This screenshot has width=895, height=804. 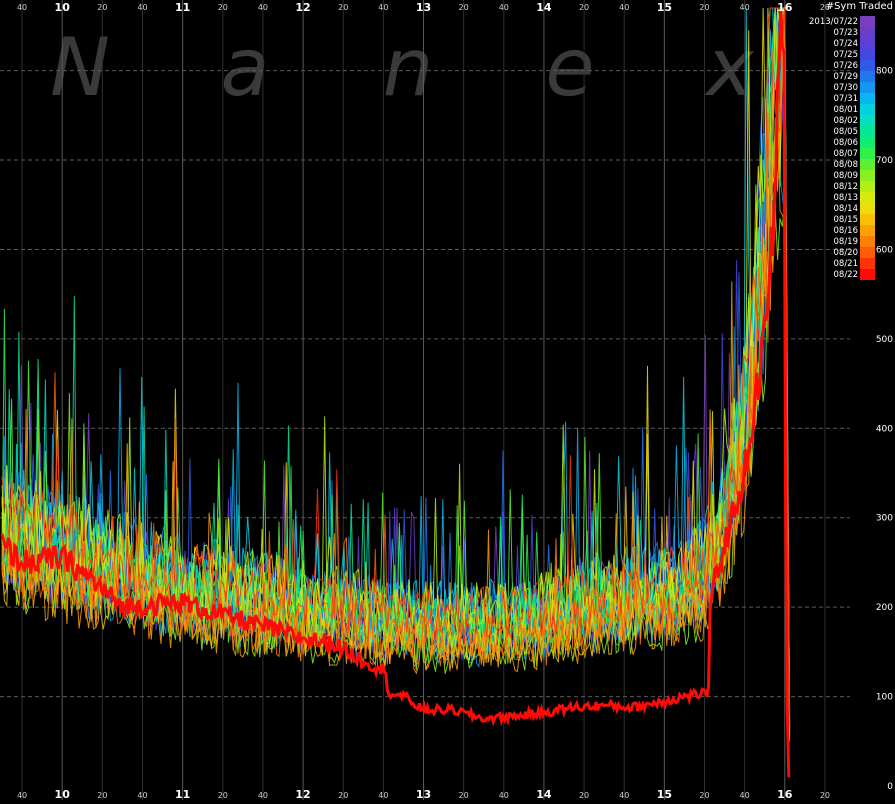 I want to click on x-tick-label-major: 16, so click(x=785, y=7).